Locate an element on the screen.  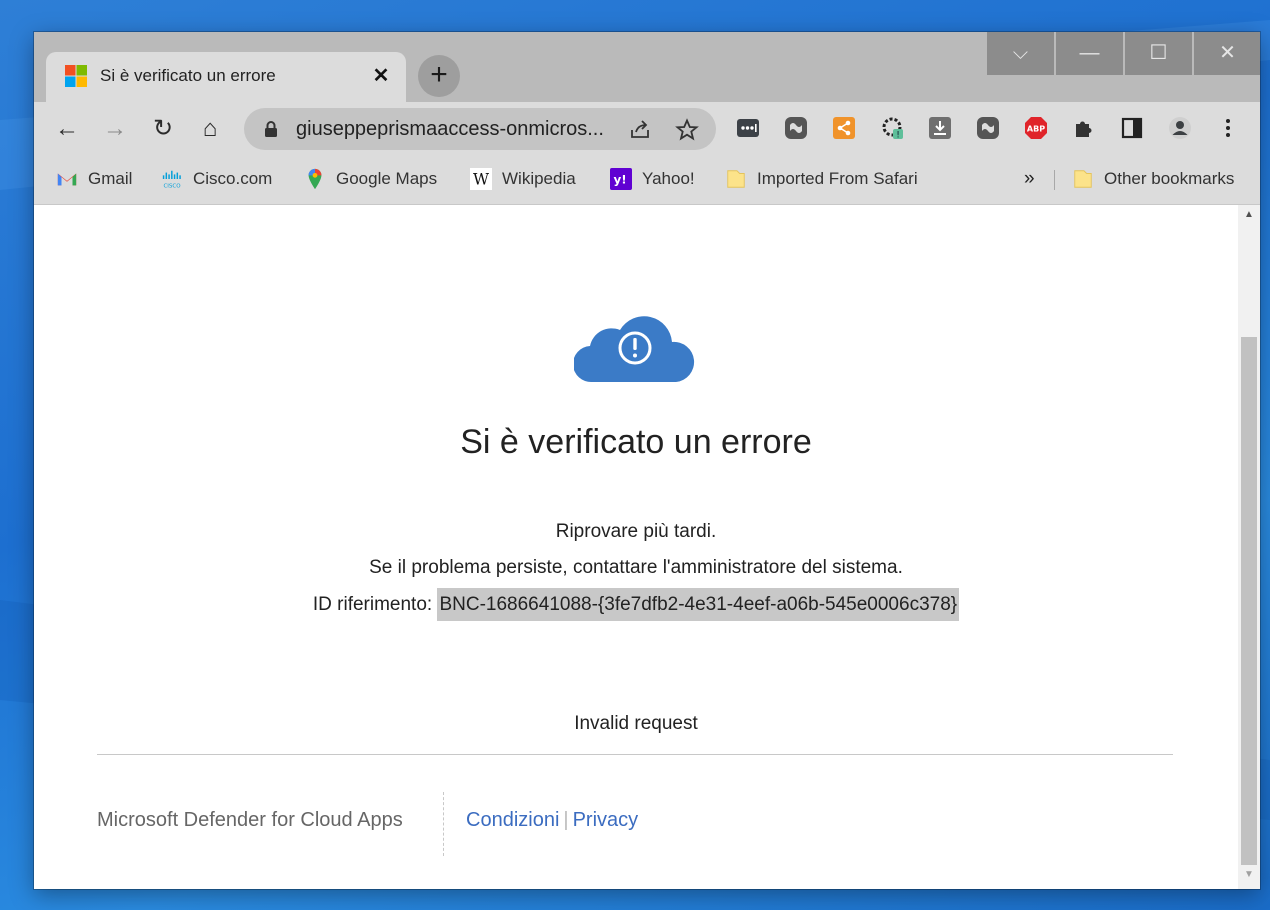
microsoft-logo-icon is located at coordinates (76, 76).